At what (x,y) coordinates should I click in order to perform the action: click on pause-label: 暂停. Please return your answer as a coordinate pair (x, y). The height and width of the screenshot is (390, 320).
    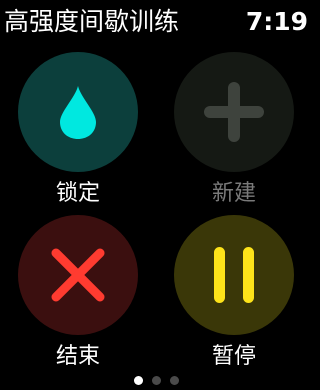
    Looking at the image, I should click on (233, 356).